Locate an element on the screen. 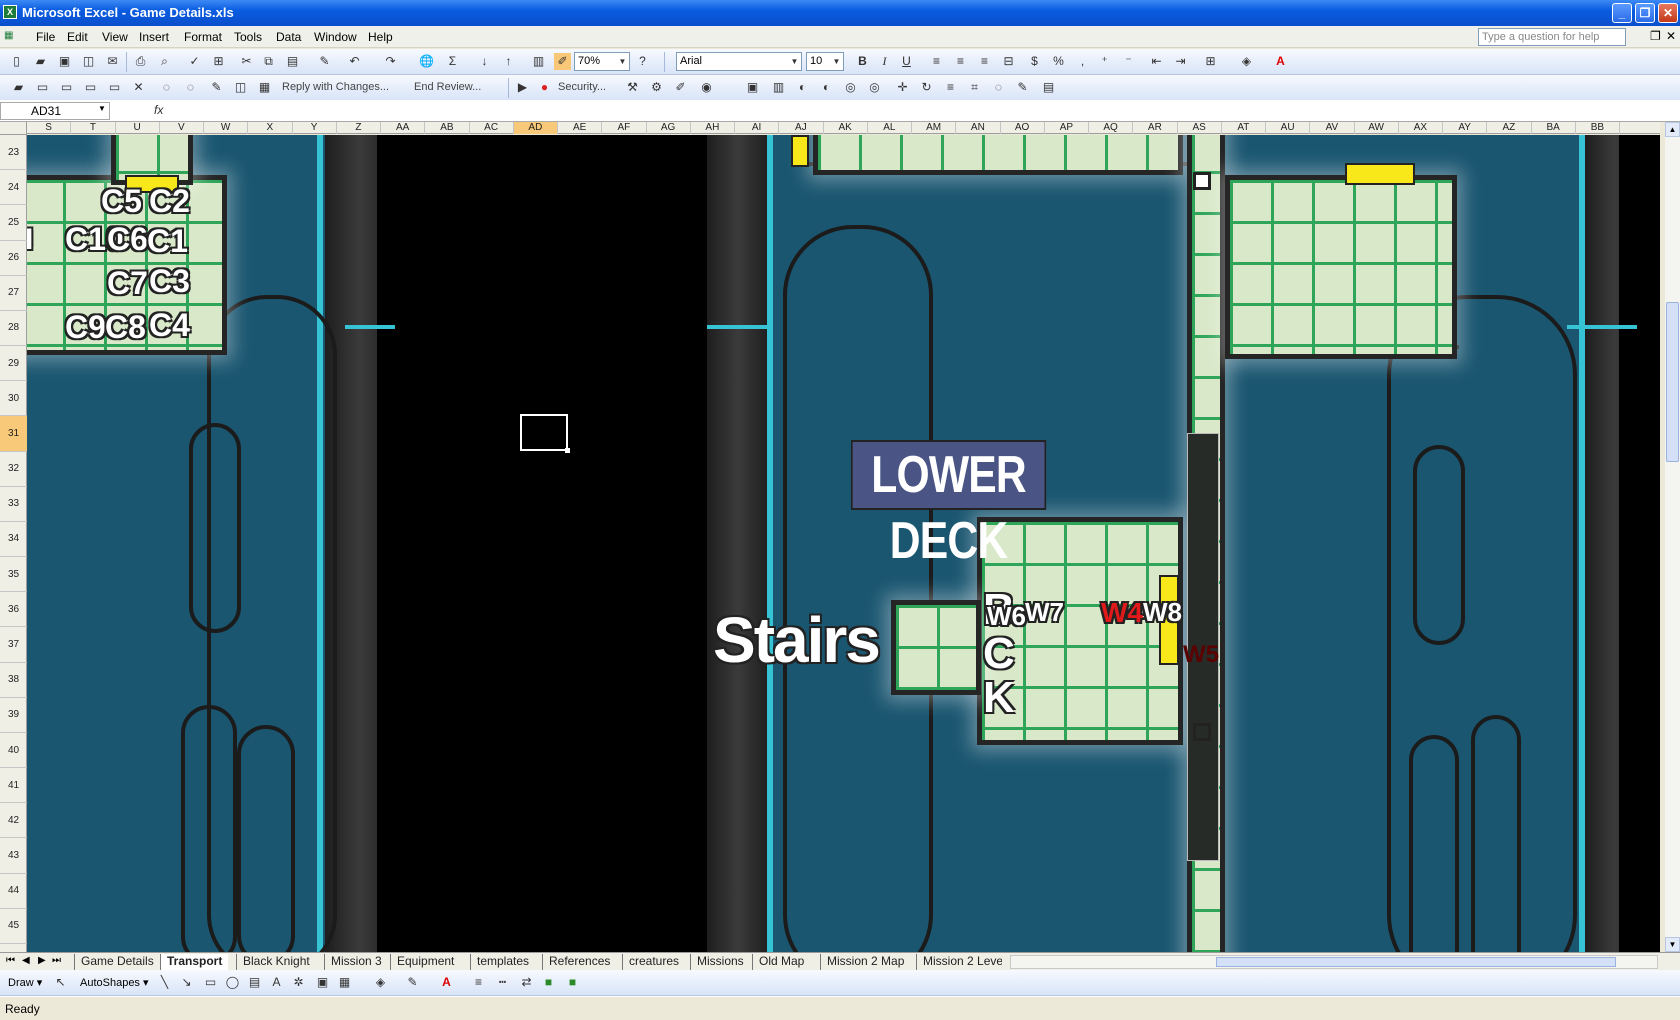  underline-button: U is located at coordinates (906, 61).